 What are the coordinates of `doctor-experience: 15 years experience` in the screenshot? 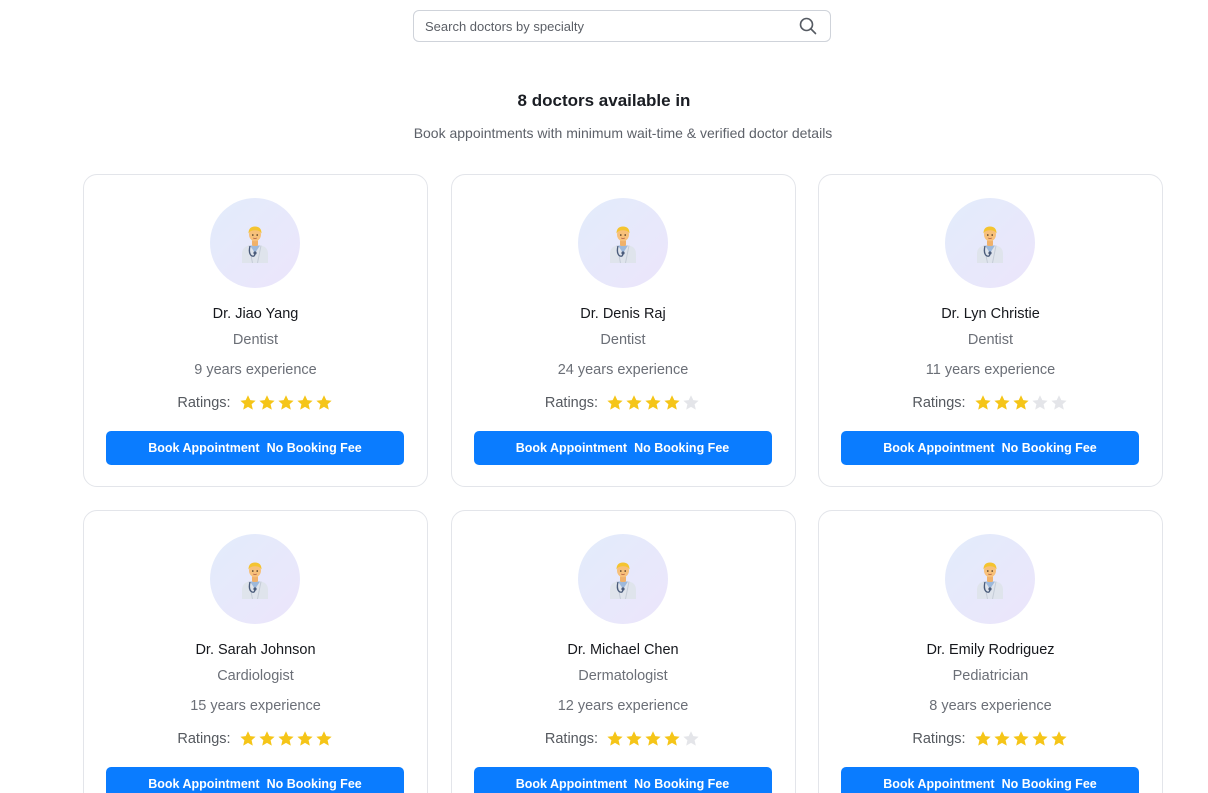 It's located at (255, 706).